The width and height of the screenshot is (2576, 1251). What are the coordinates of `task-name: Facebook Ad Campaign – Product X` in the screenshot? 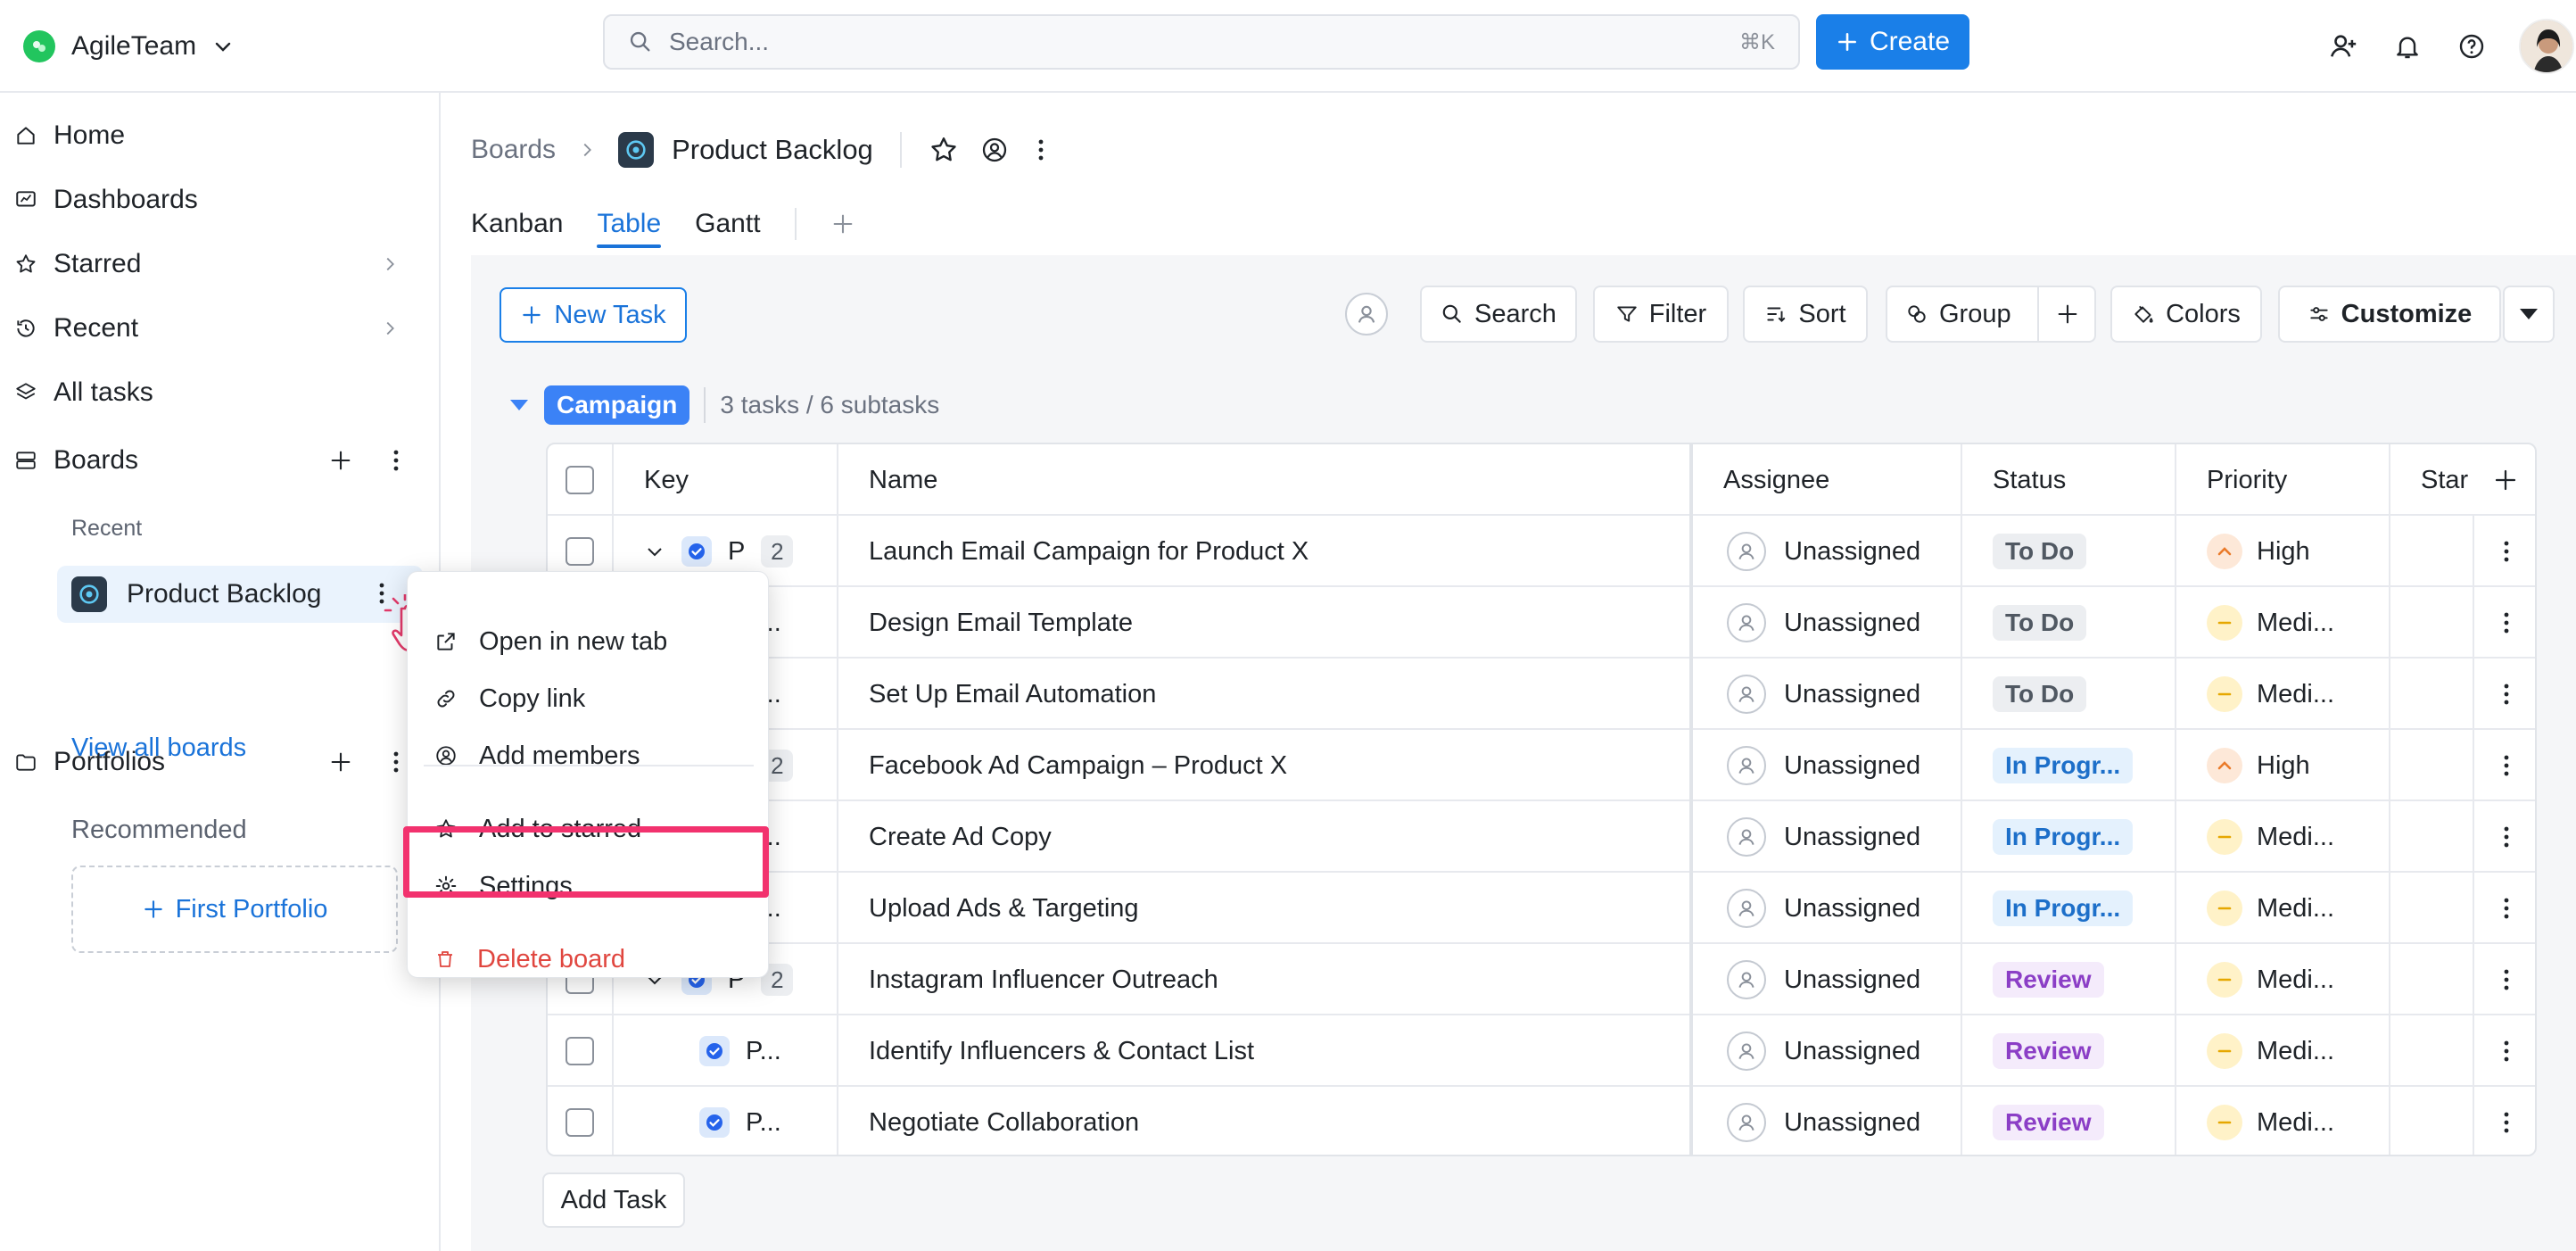 It's located at (1078, 766).